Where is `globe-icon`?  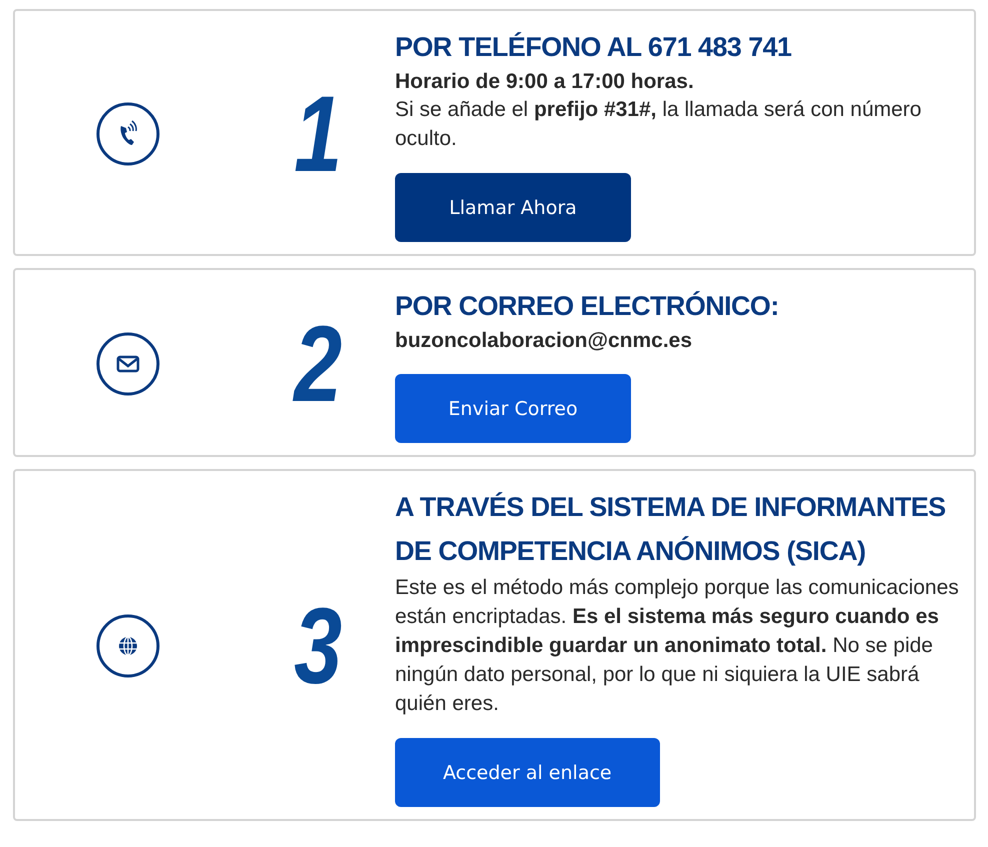
globe-icon is located at coordinates (128, 646).